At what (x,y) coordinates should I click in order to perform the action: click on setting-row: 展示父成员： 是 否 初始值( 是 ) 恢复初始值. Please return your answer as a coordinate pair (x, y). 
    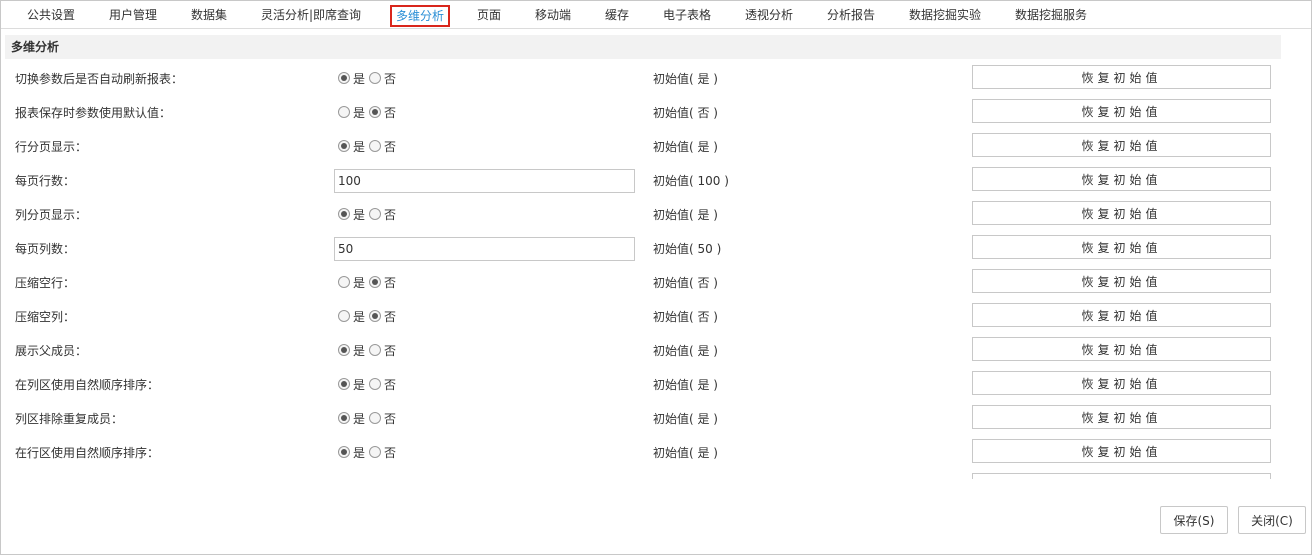
    Looking at the image, I should click on (646, 350).